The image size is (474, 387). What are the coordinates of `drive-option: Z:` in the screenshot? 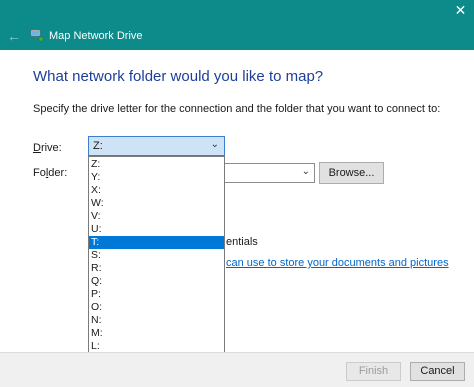 It's located at (156, 164).